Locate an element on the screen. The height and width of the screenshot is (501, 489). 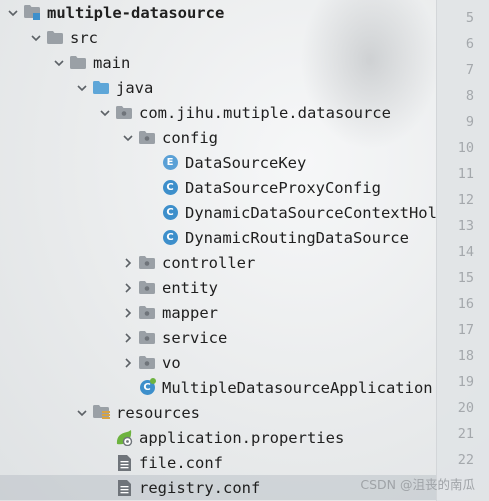
tree-item-multipledatasourceapplication: C MultipleDatasourceApplication is located at coordinates (218, 387).